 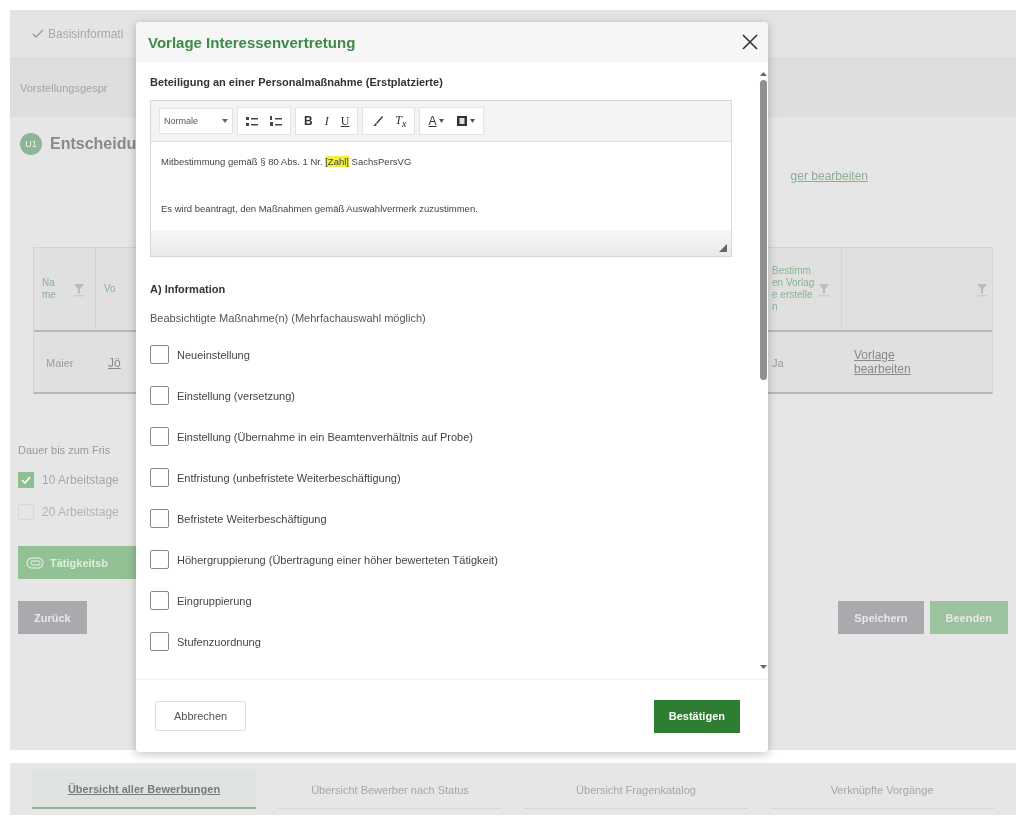 I want to click on bottom-tab: Verknüpfte Vorgänge, so click(x=882, y=790).